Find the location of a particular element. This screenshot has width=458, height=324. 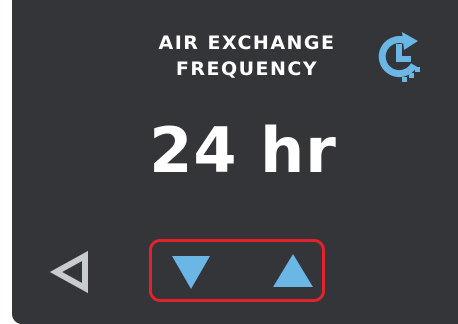

schedule-button is located at coordinates (399, 55).